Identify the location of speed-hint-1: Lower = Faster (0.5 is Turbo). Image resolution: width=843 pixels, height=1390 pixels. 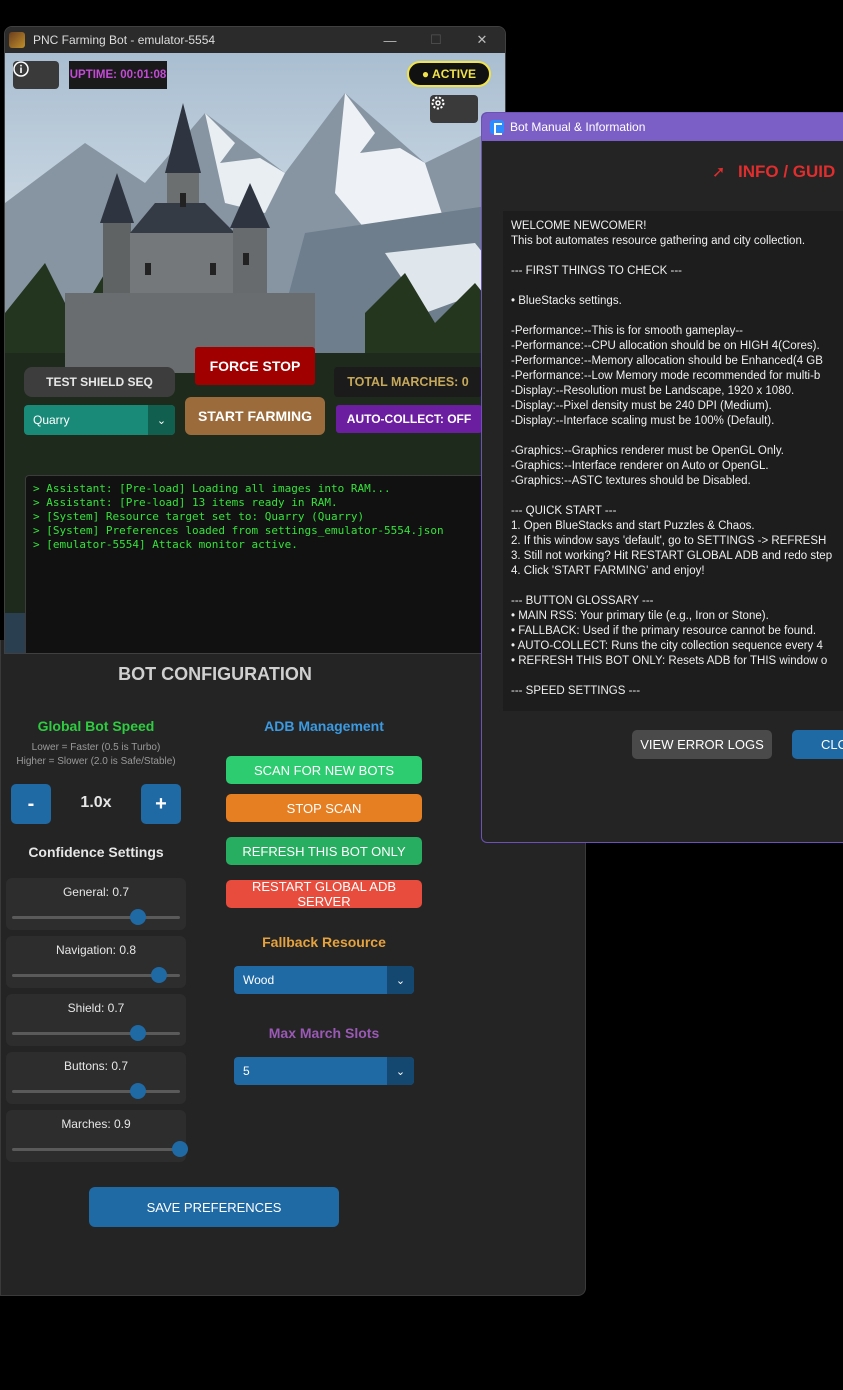
(96, 747).